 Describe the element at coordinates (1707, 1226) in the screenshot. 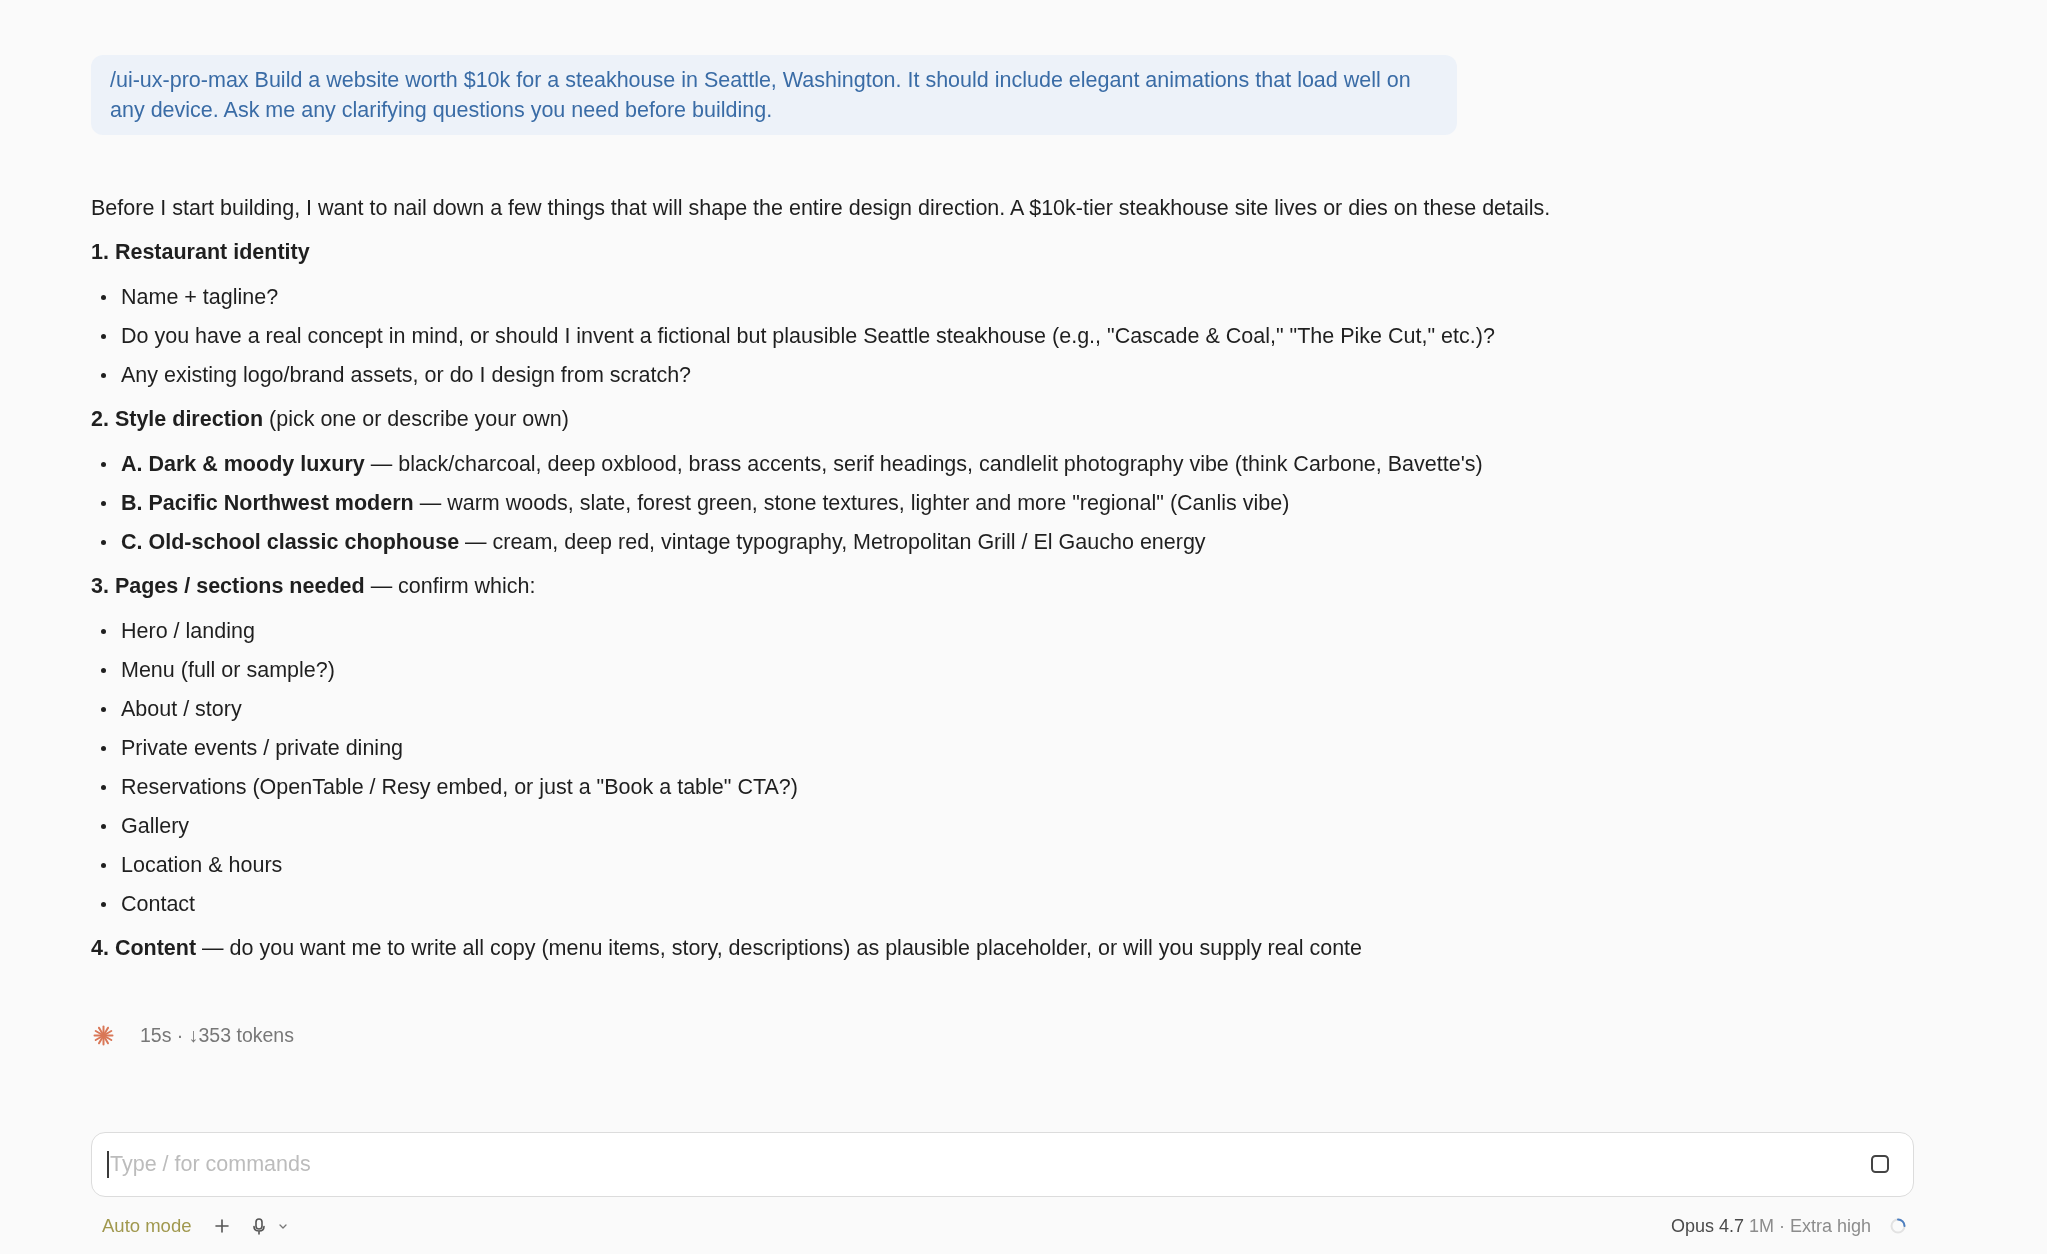

I see `model-name: Opus 4.7` at that location.